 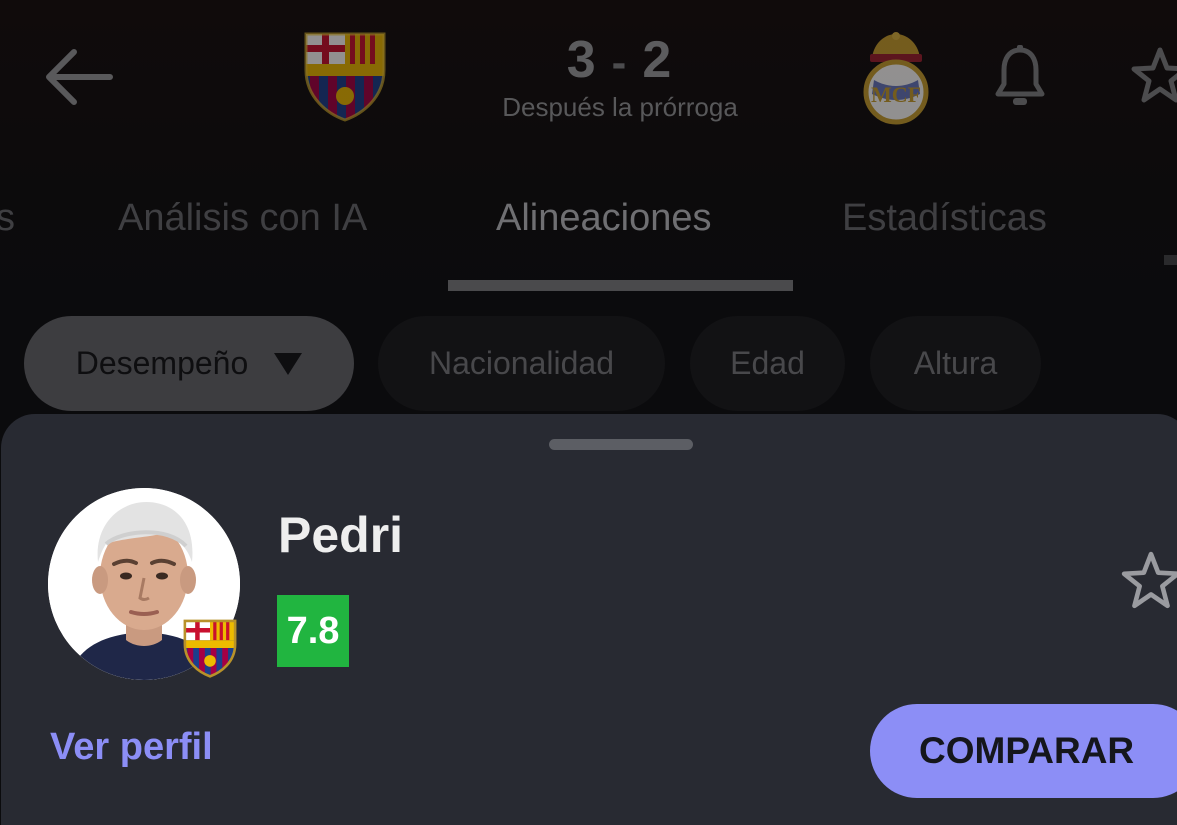 I want to click on filter-chip-label: Edad, so click(x=767, y=363).